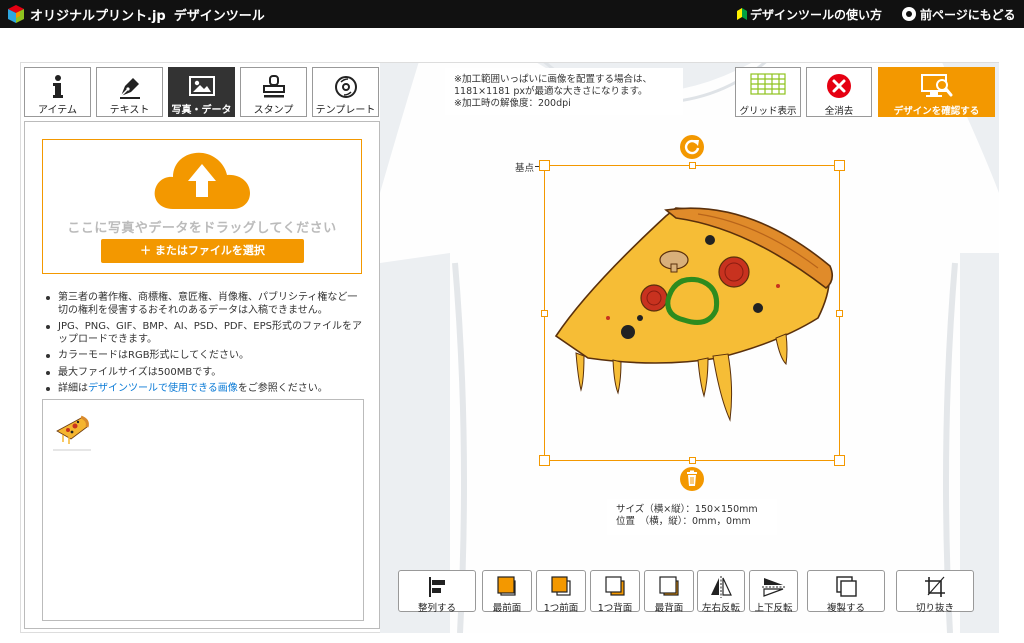 Image resolution: width=1024 pixels, height=643 pixels. What do you see at coordinates (57, 86) in the screenshot?
I see `info-icon` at bounding box center [57, 86].